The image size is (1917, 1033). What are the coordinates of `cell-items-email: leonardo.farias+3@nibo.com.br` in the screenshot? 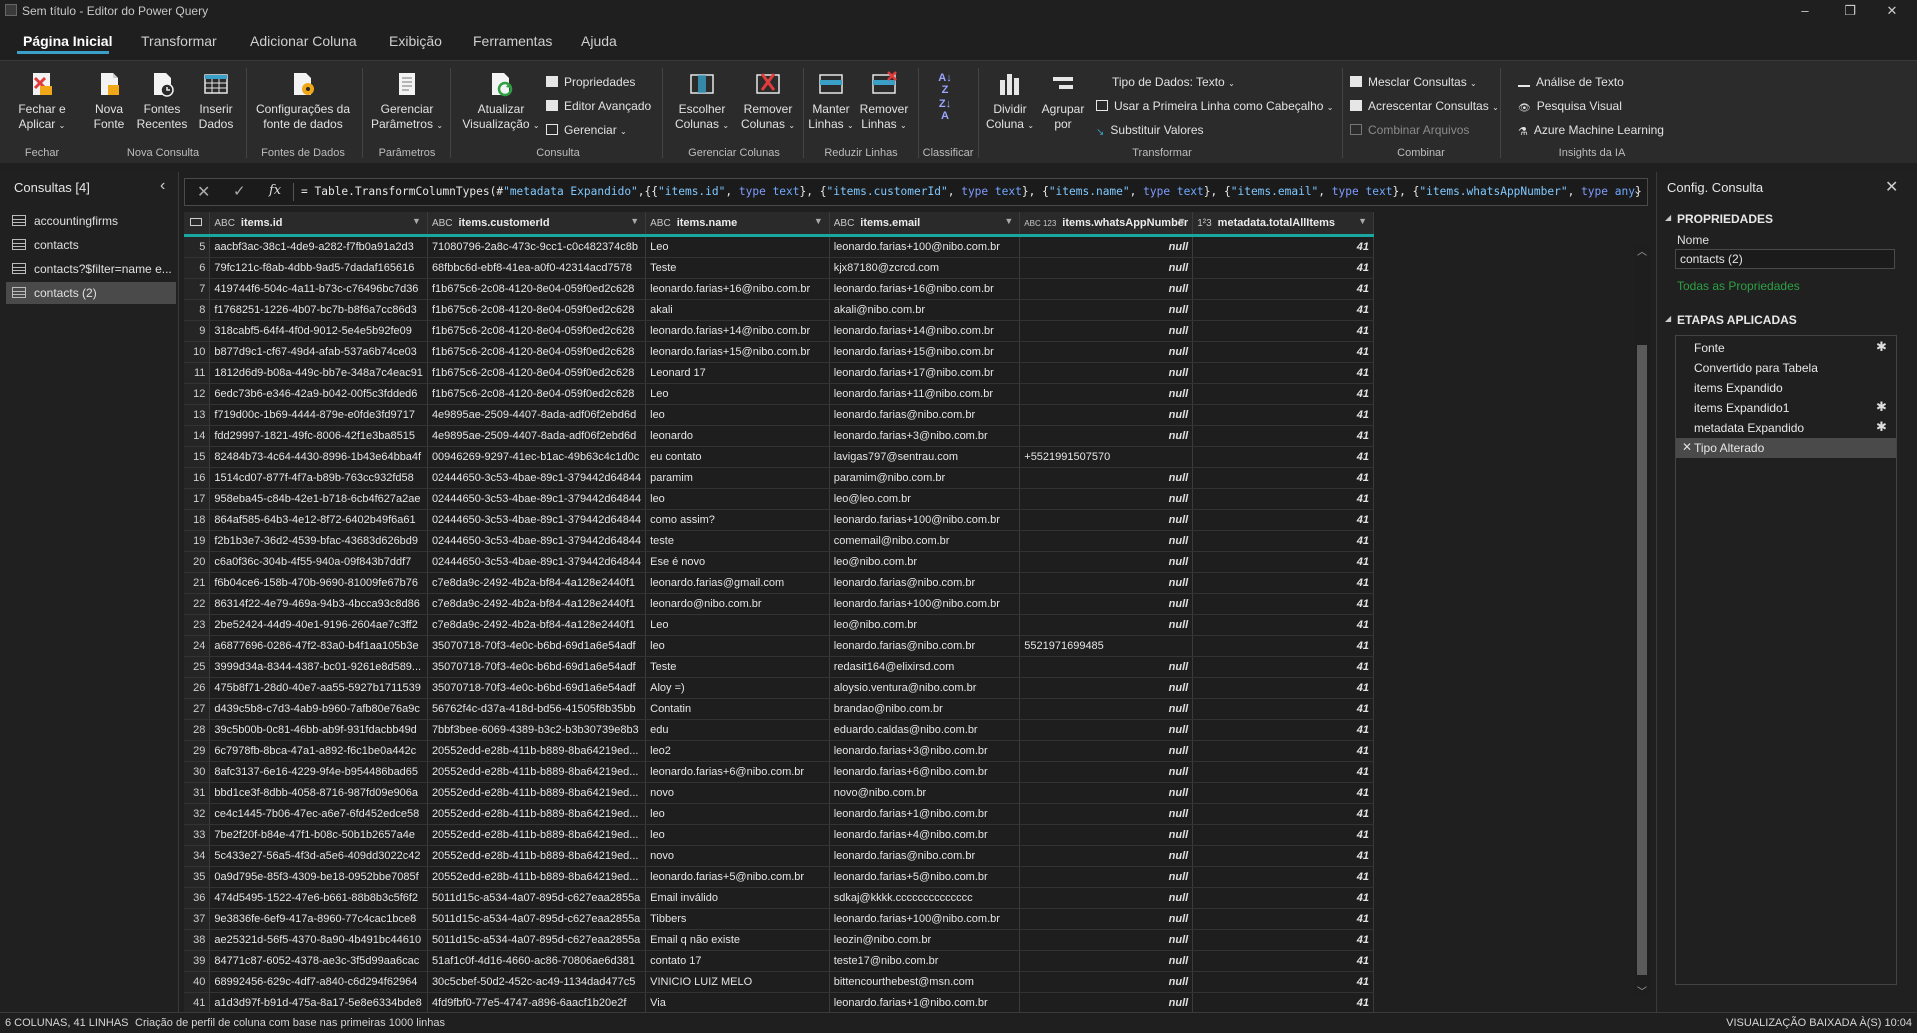 It's located at (925, 436).